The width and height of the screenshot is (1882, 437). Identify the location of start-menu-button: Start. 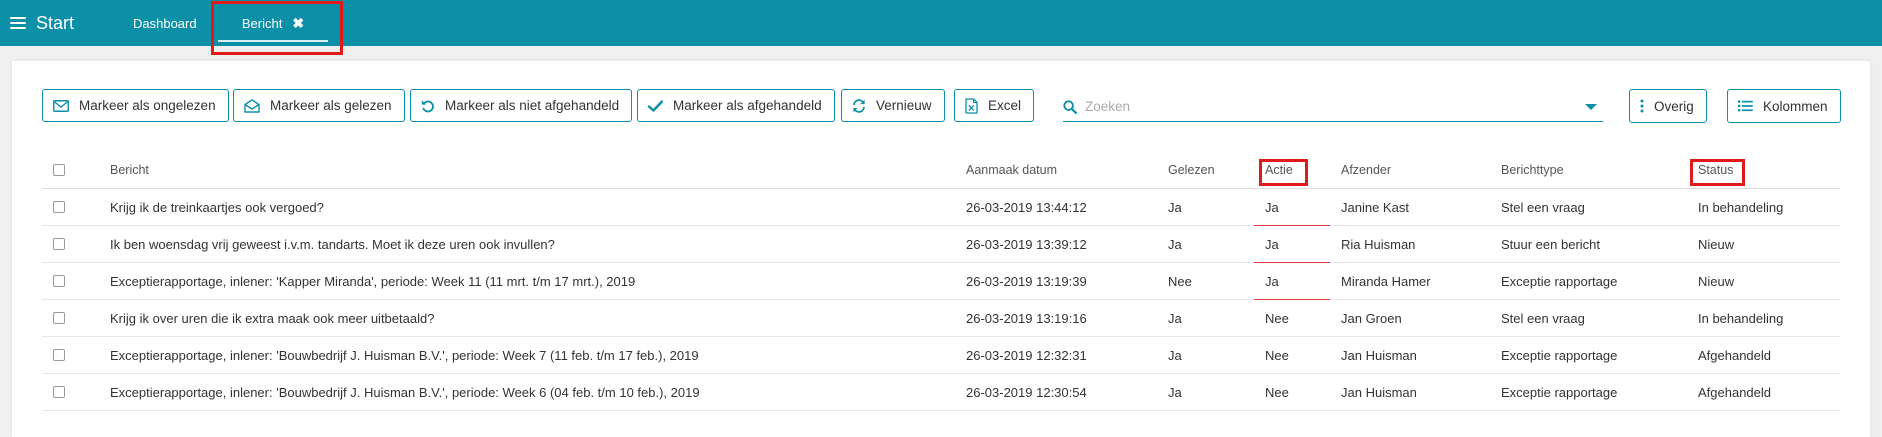
(42, 23).